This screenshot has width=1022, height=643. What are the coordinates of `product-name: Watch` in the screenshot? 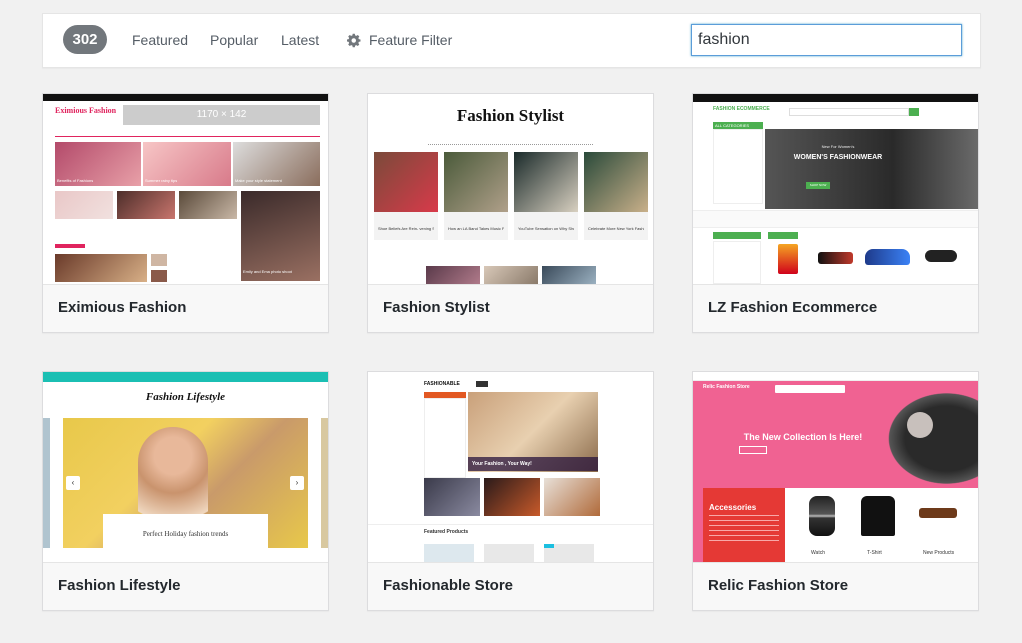 It's located at (818, 553).